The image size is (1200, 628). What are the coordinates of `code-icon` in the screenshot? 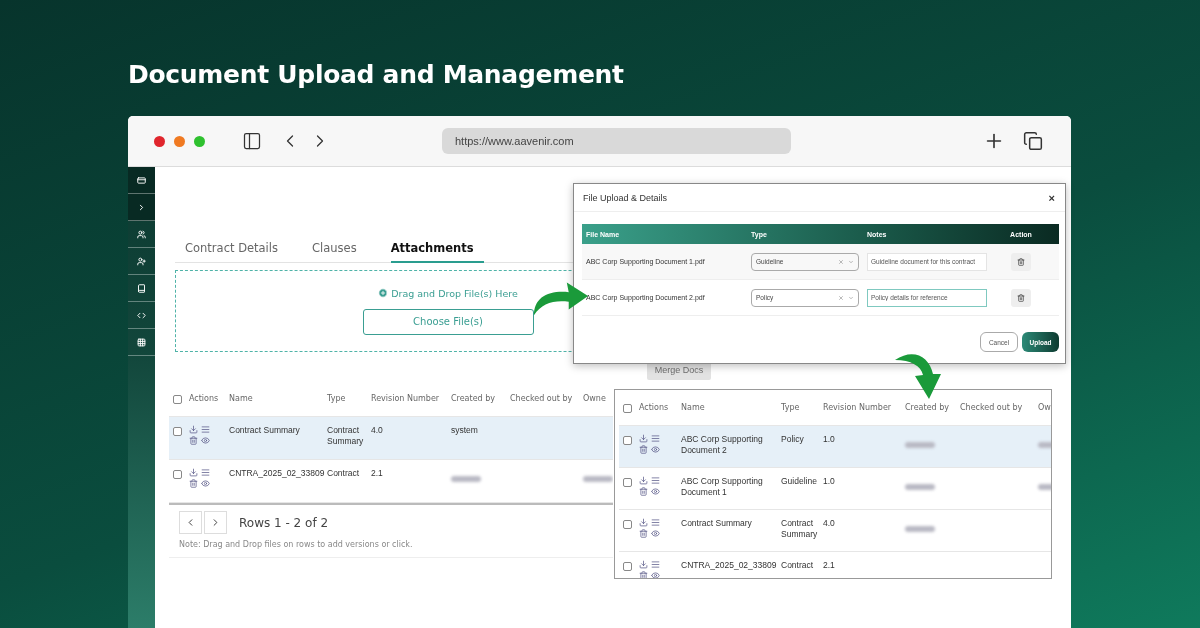 It's located at (141, 315).